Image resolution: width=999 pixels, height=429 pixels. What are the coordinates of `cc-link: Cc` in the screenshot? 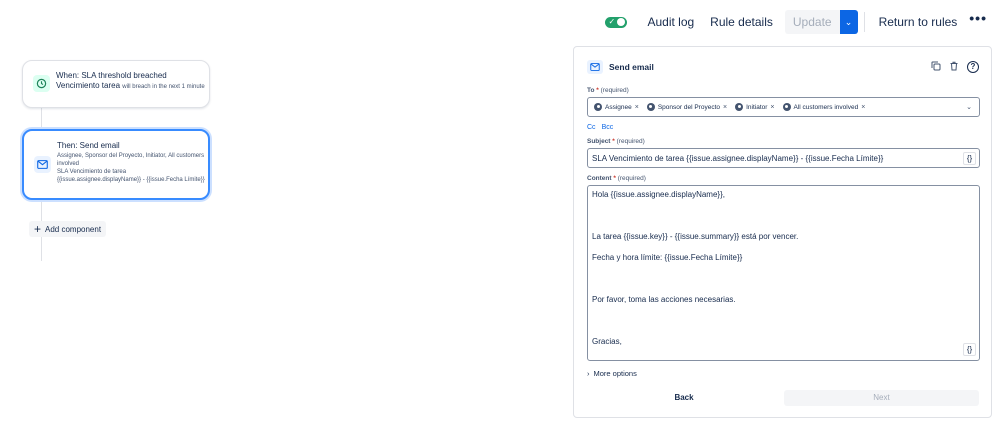 It's located at (591, 127).